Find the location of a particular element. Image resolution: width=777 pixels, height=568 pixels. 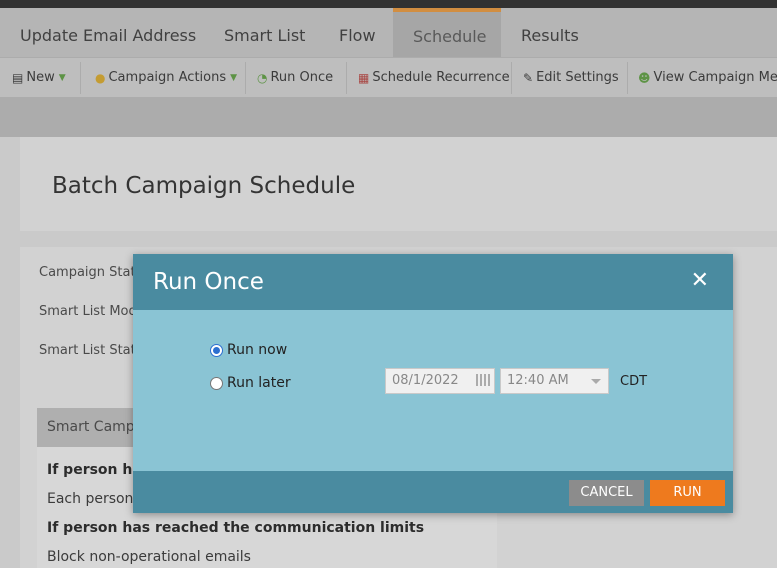

dialog-header: Run Once ✕ is located at coordinates (433, 282).